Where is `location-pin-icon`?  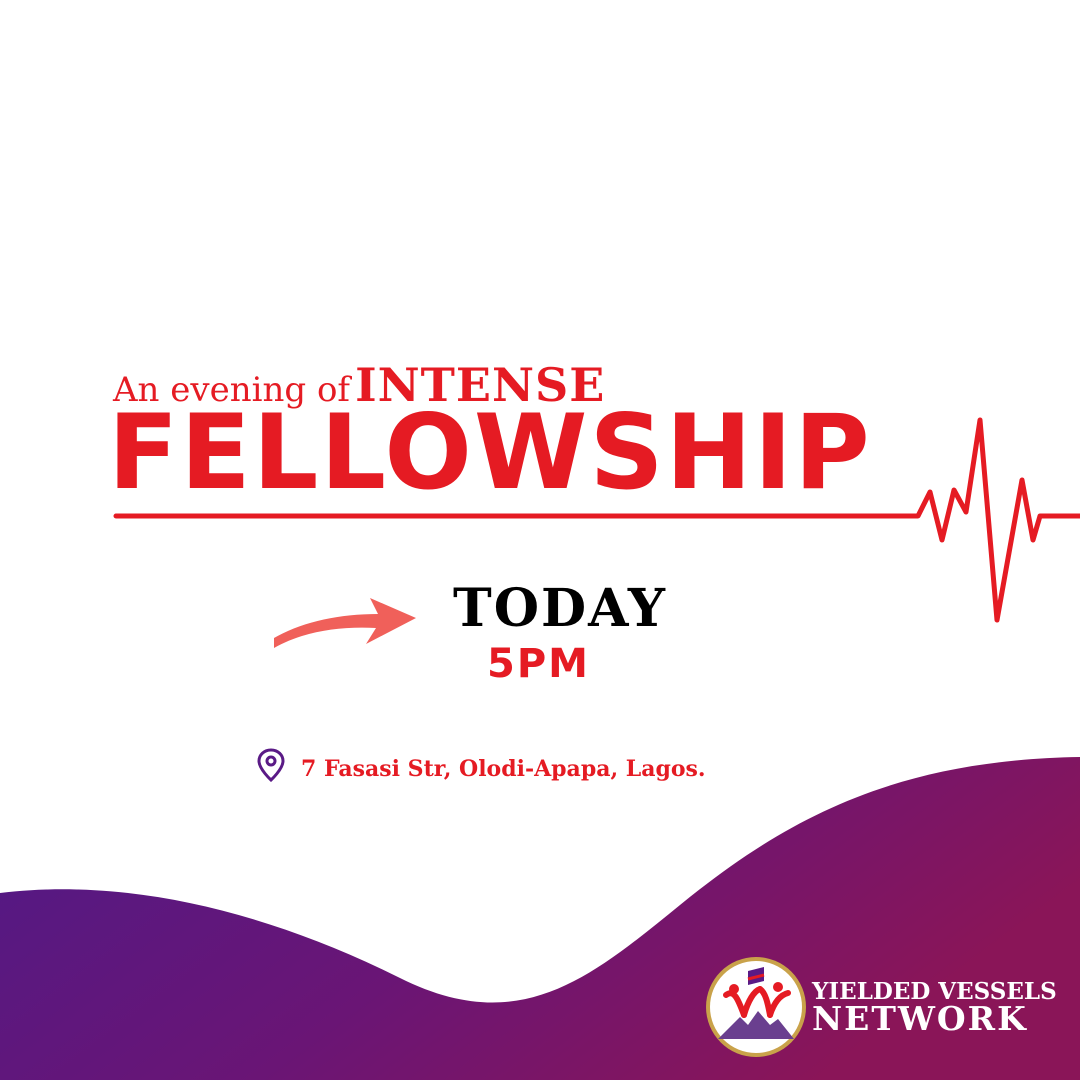
location-pin-icon is located at coordinates (271, 765).